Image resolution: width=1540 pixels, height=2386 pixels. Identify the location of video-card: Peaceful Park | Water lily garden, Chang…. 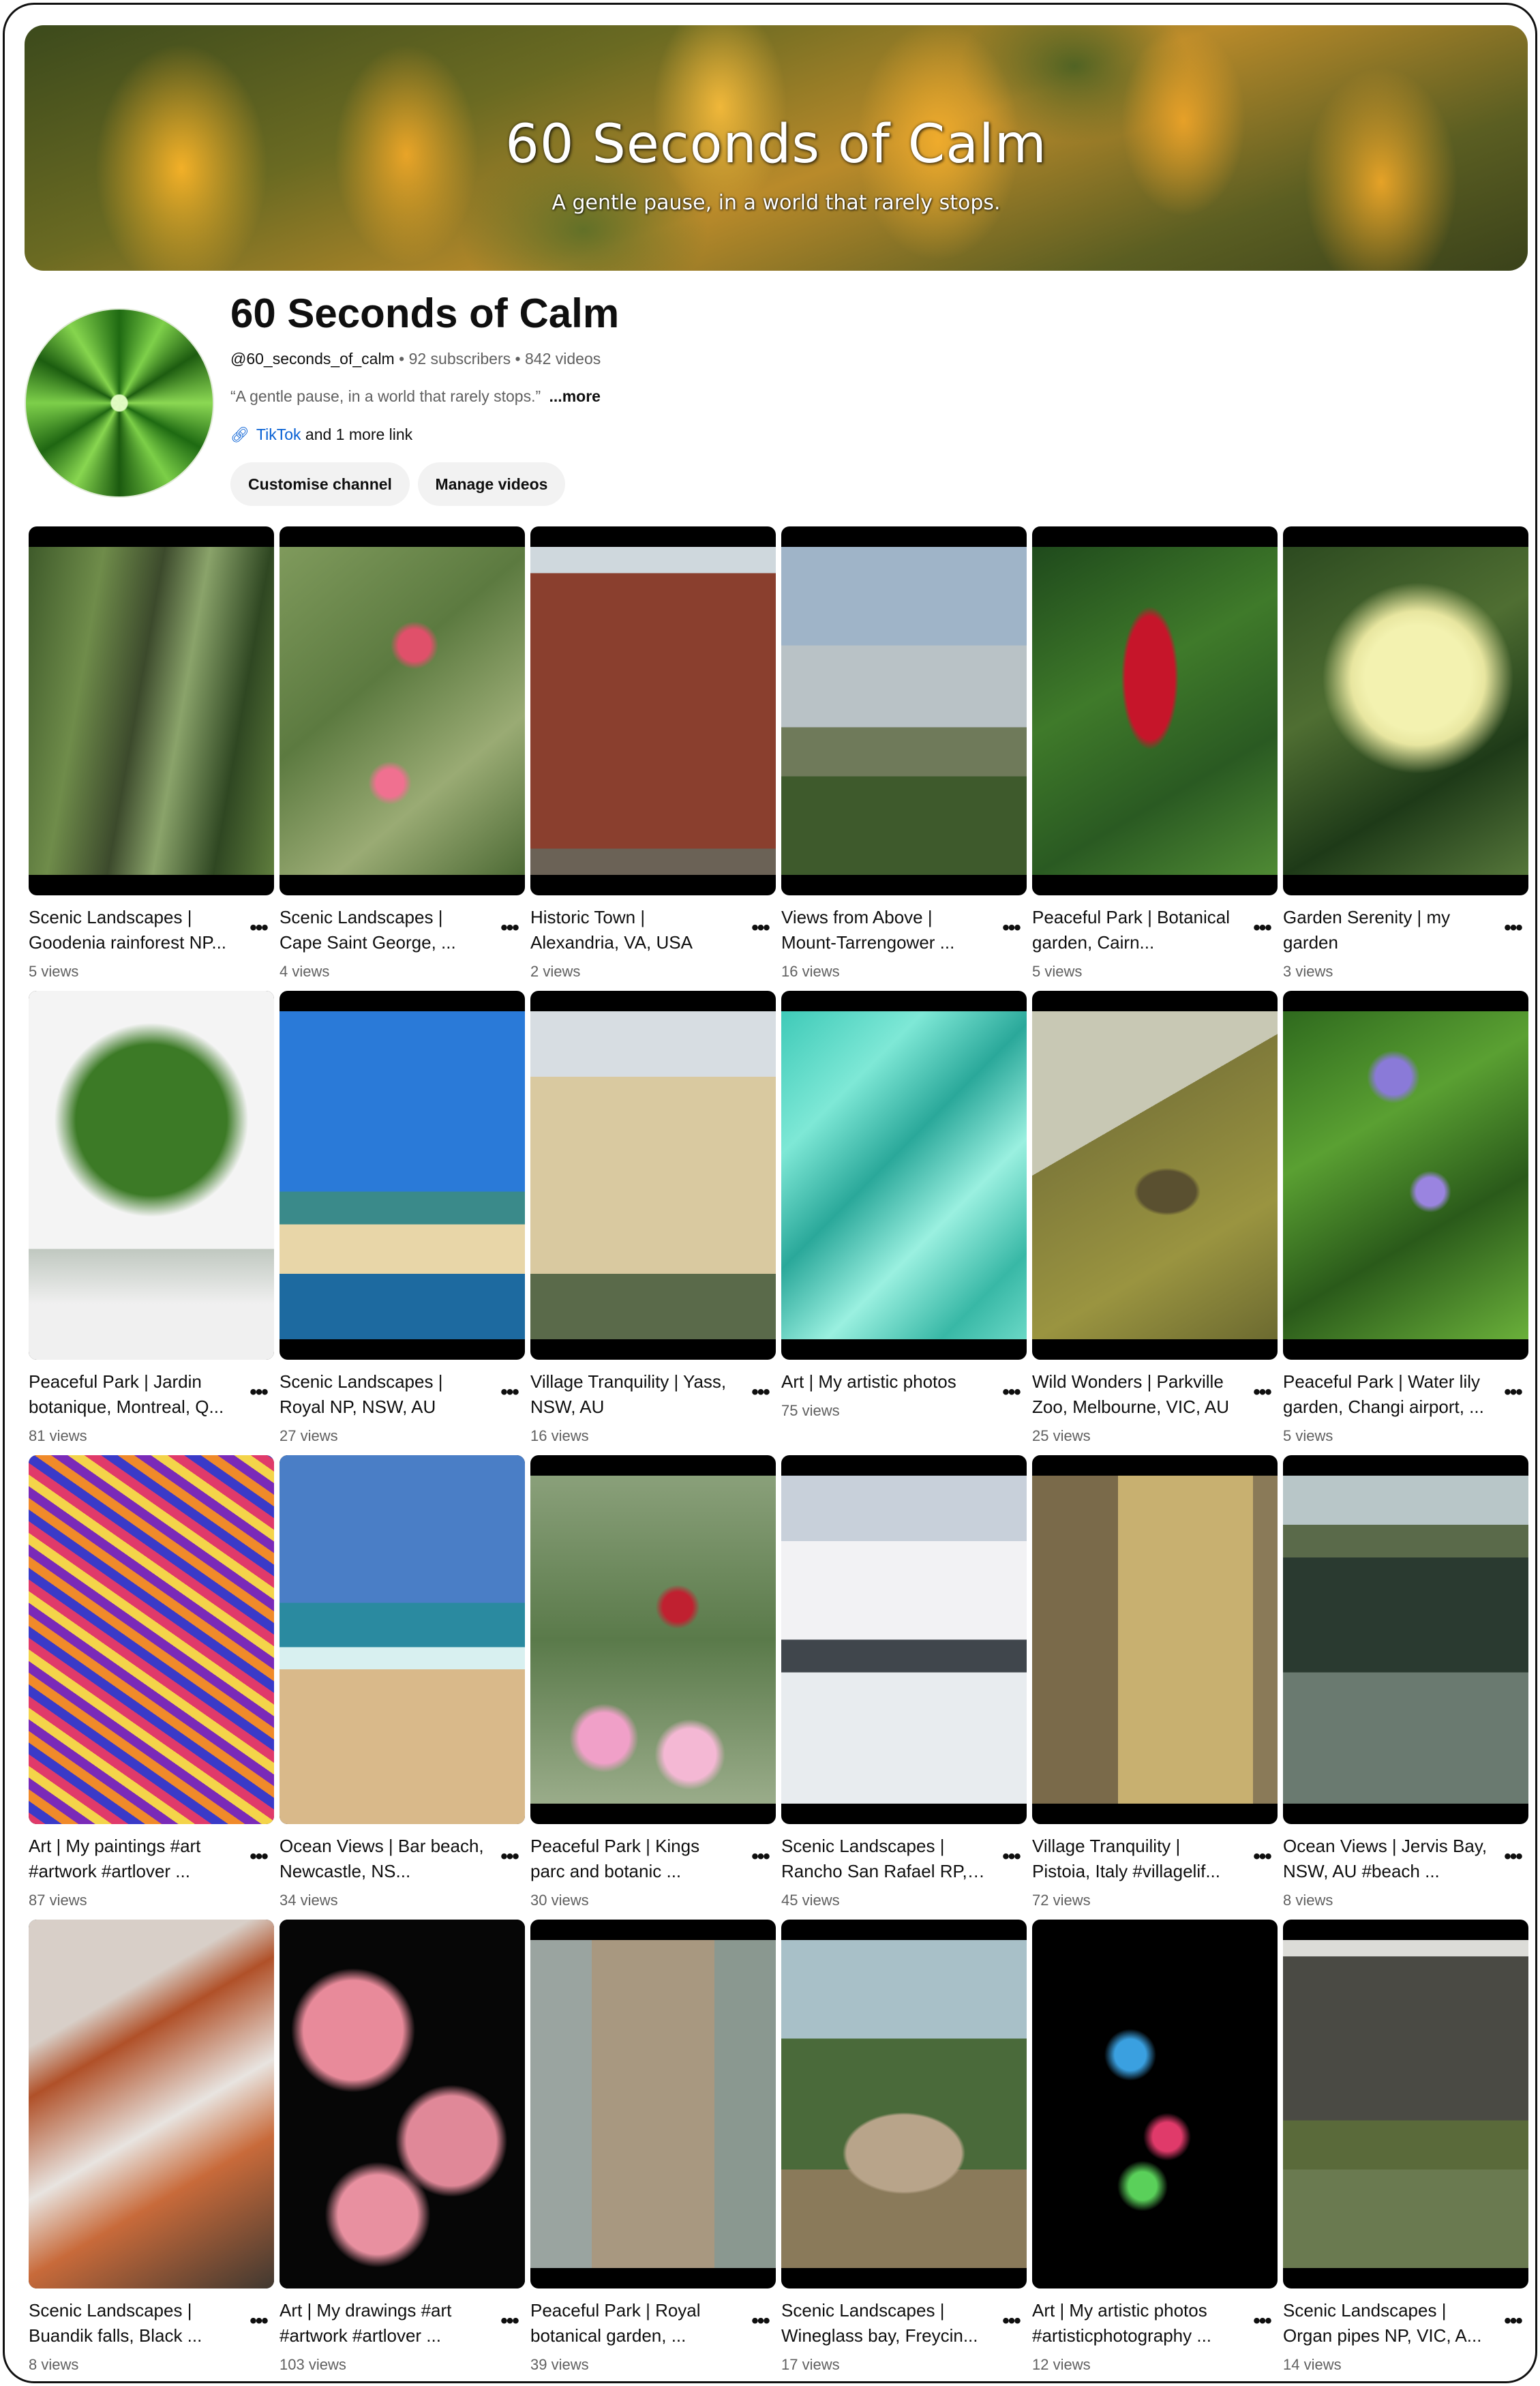
(1405, 1223).